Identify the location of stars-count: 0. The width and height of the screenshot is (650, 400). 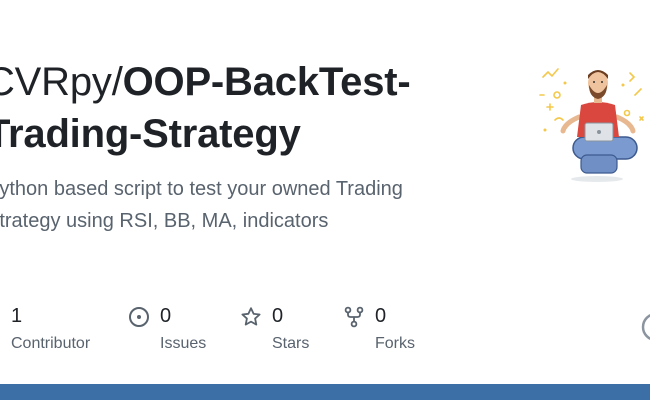
(278, 316).